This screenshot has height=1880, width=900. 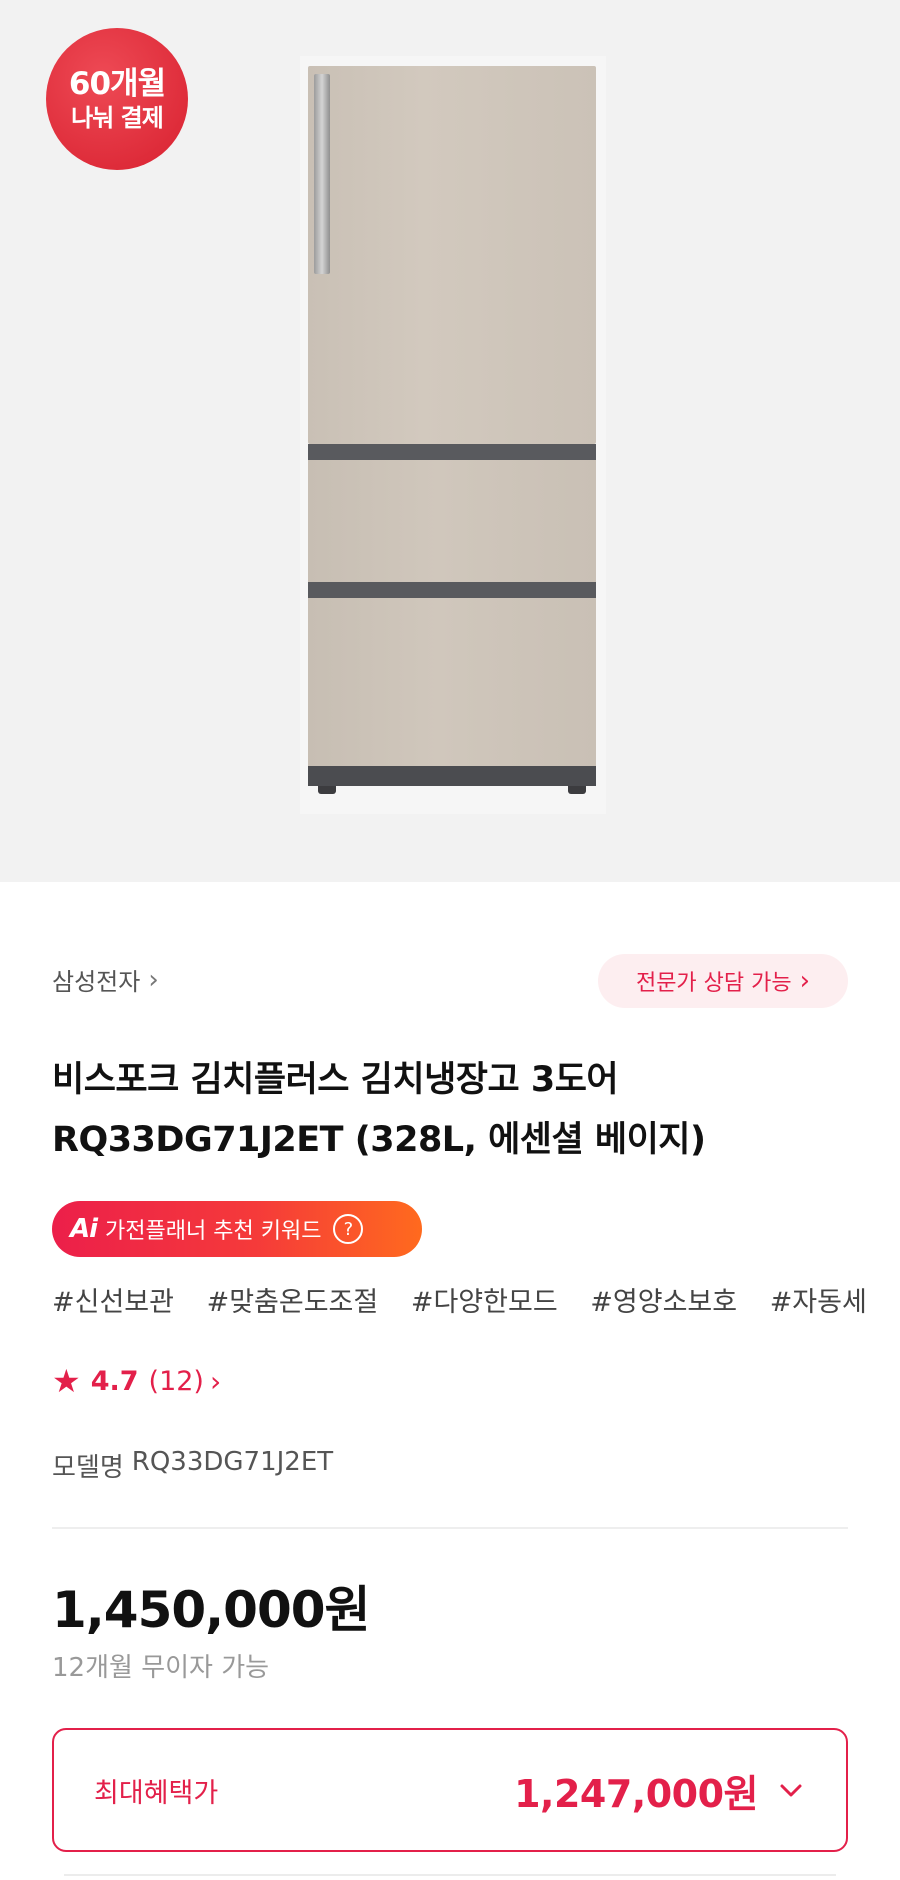 I want to click on keyword-tag: #영양소보호, so click(x=663, y=1299).